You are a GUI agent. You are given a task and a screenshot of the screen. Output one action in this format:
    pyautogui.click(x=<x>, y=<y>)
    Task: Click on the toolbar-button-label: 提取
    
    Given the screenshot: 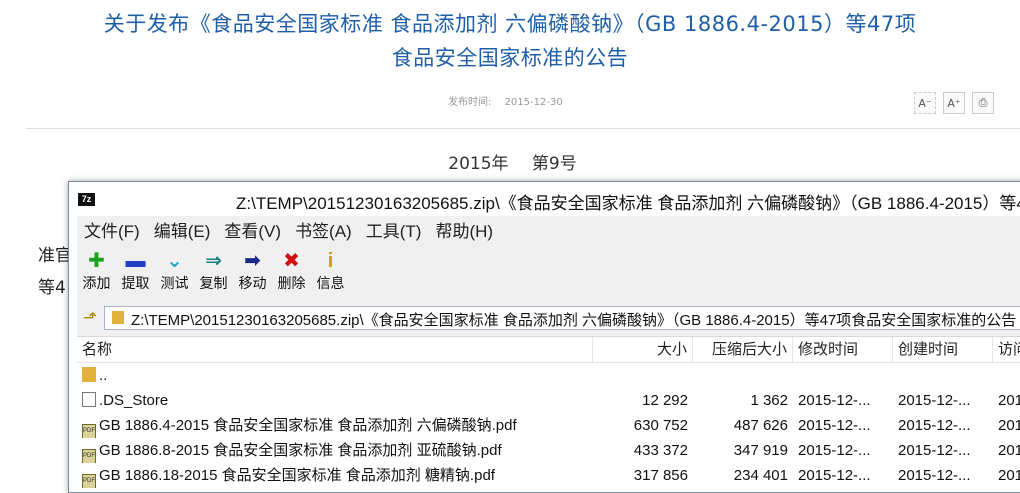 What is the action you would take?
    pyautogui.click(x=135, y=283)
    